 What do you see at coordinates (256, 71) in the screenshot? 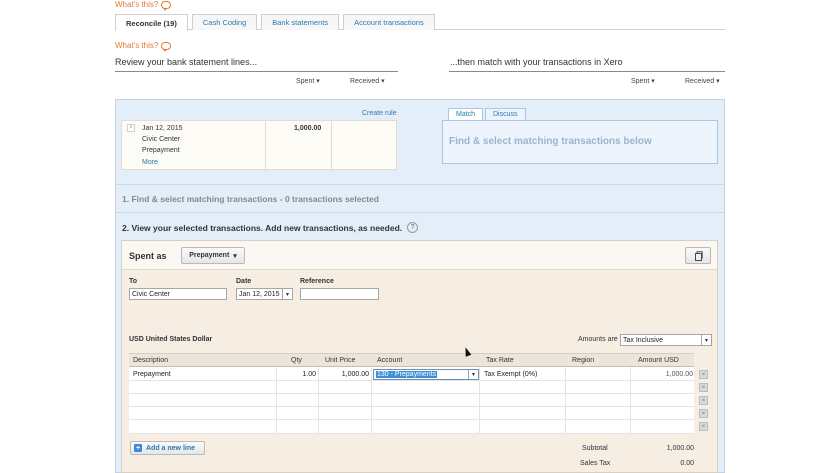
I see `left-divider` at bounding box center [256, 71].